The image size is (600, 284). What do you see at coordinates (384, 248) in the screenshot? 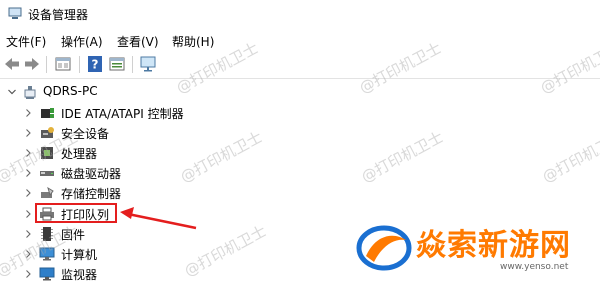
I see `logo-flame-icon` at bounding box center [384, 248].